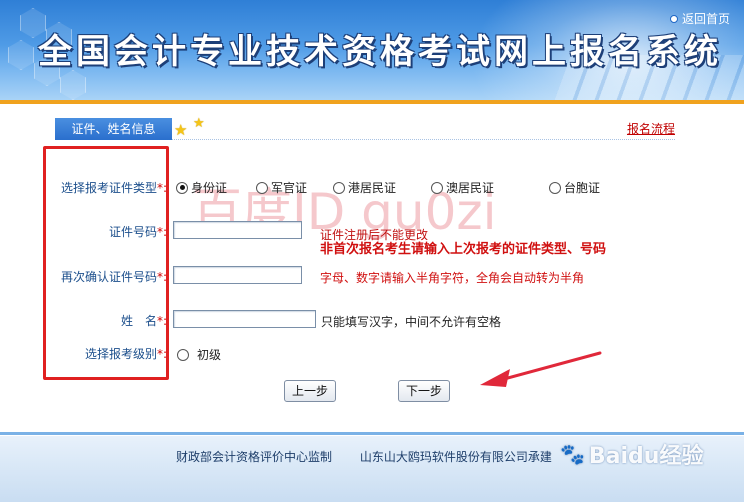 The width and height of the screenshot is (744, 502). What do you see at coordinates (411, 322) in the screenshot?
I see `name-hint: 只能填写汉字，中间不允许有空格` at bounding box center [411, 322].